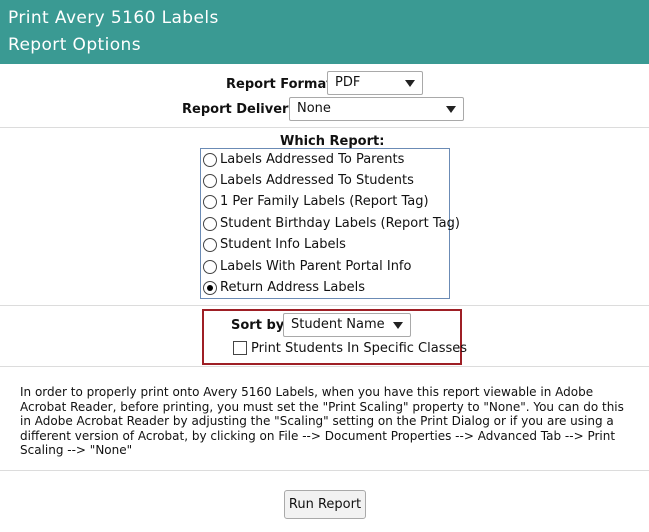 Image resolution: width=649 pixels, height=532 pixels. I want to click on radio-option-student-info: Student Info Labels, so click(274, 244).